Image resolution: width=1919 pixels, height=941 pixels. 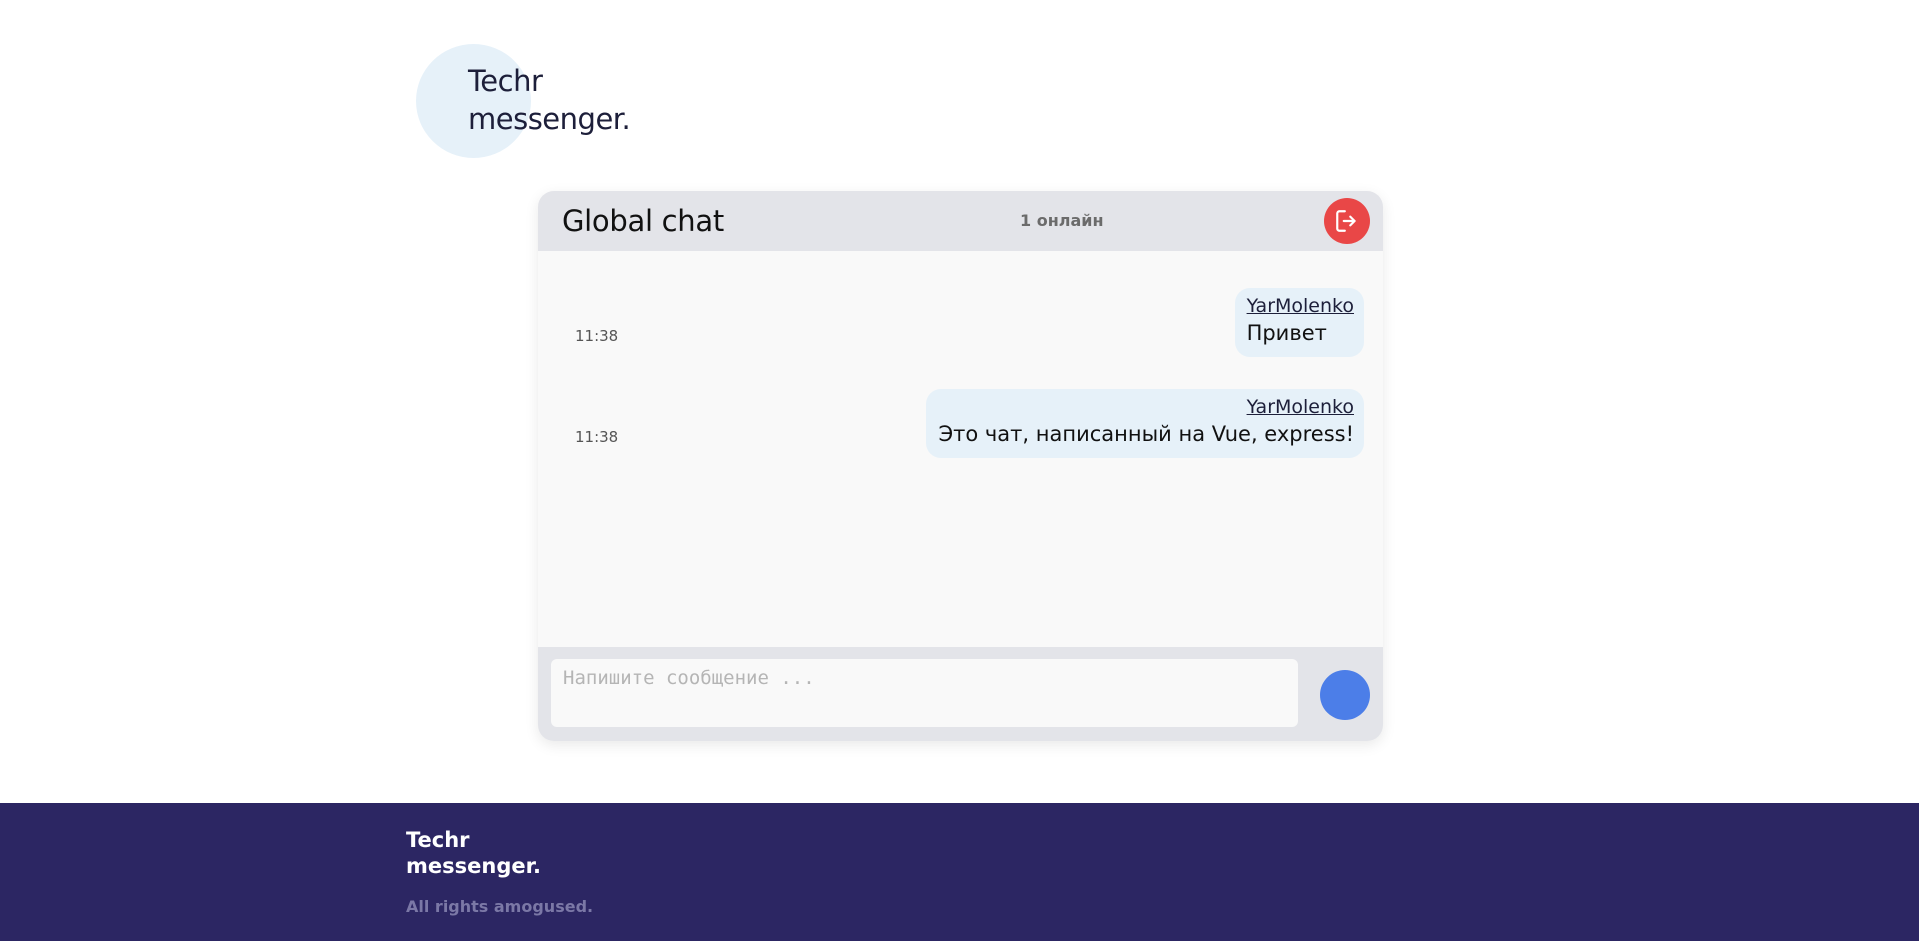 What do you see at coordinates (960, 326) in the screenshot?
I see `message-item: 11:38 YarMolenko Привет` at bounding box center [960, 326].